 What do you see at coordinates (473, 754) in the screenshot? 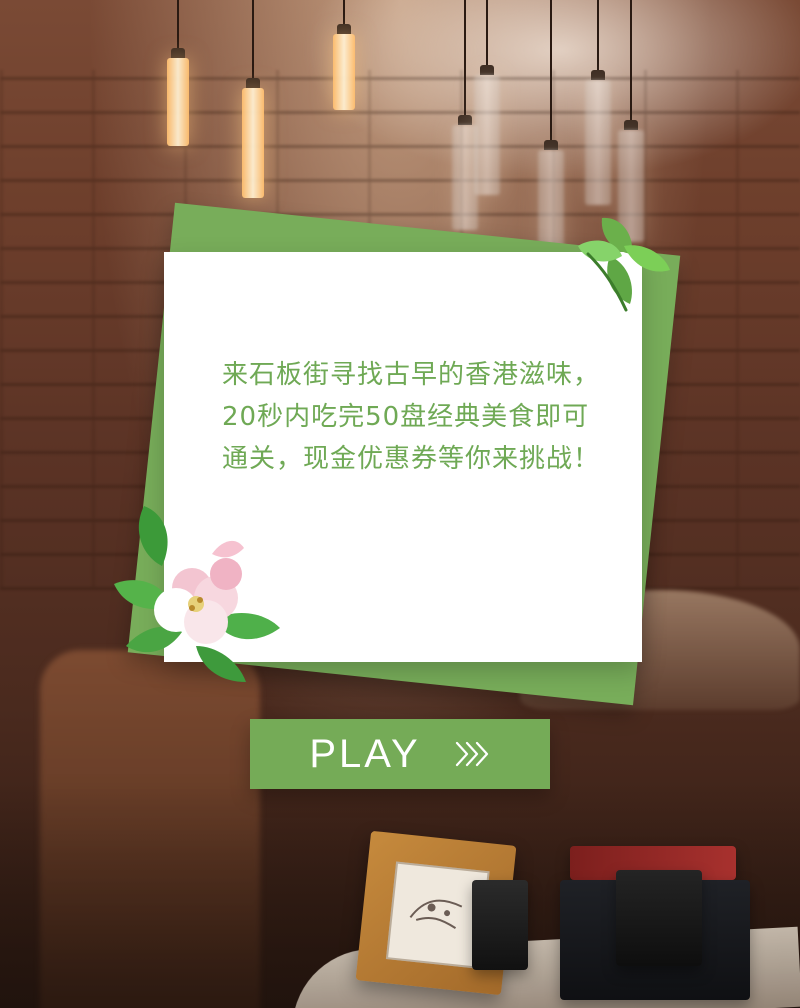
I see `double-chevron-right-icon` at bounding box center [473, 754].